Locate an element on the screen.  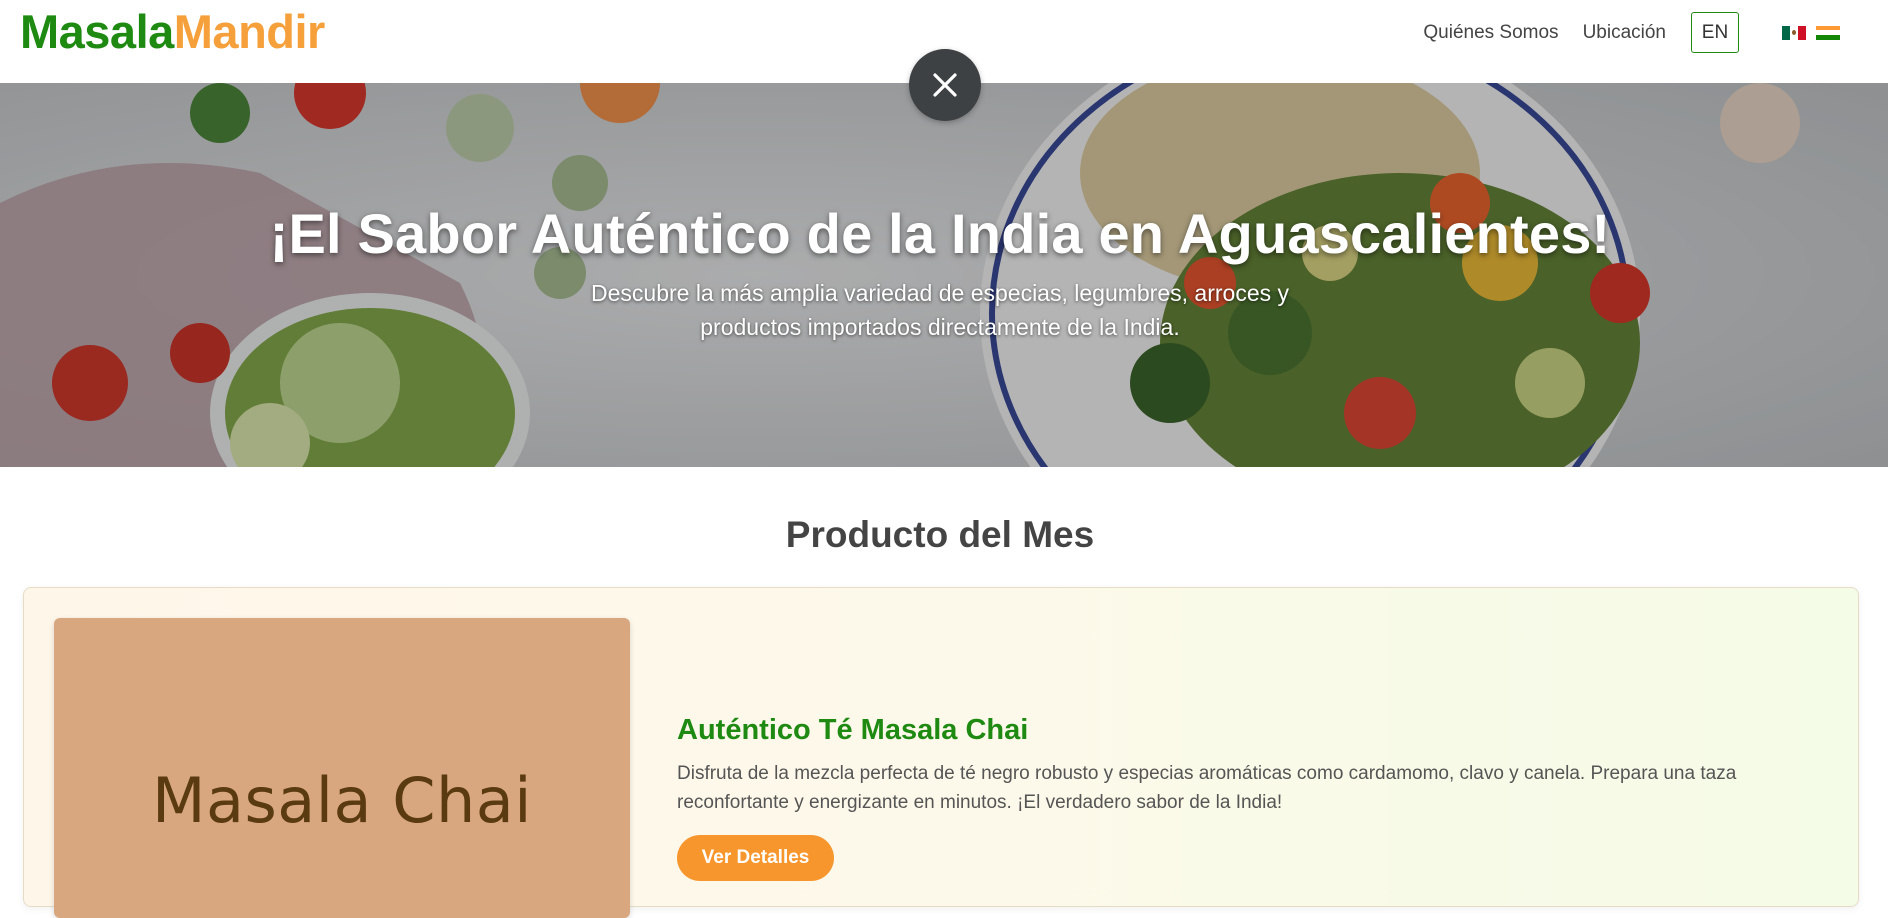
india-flag-icon is located at coordinates (1828, 32).